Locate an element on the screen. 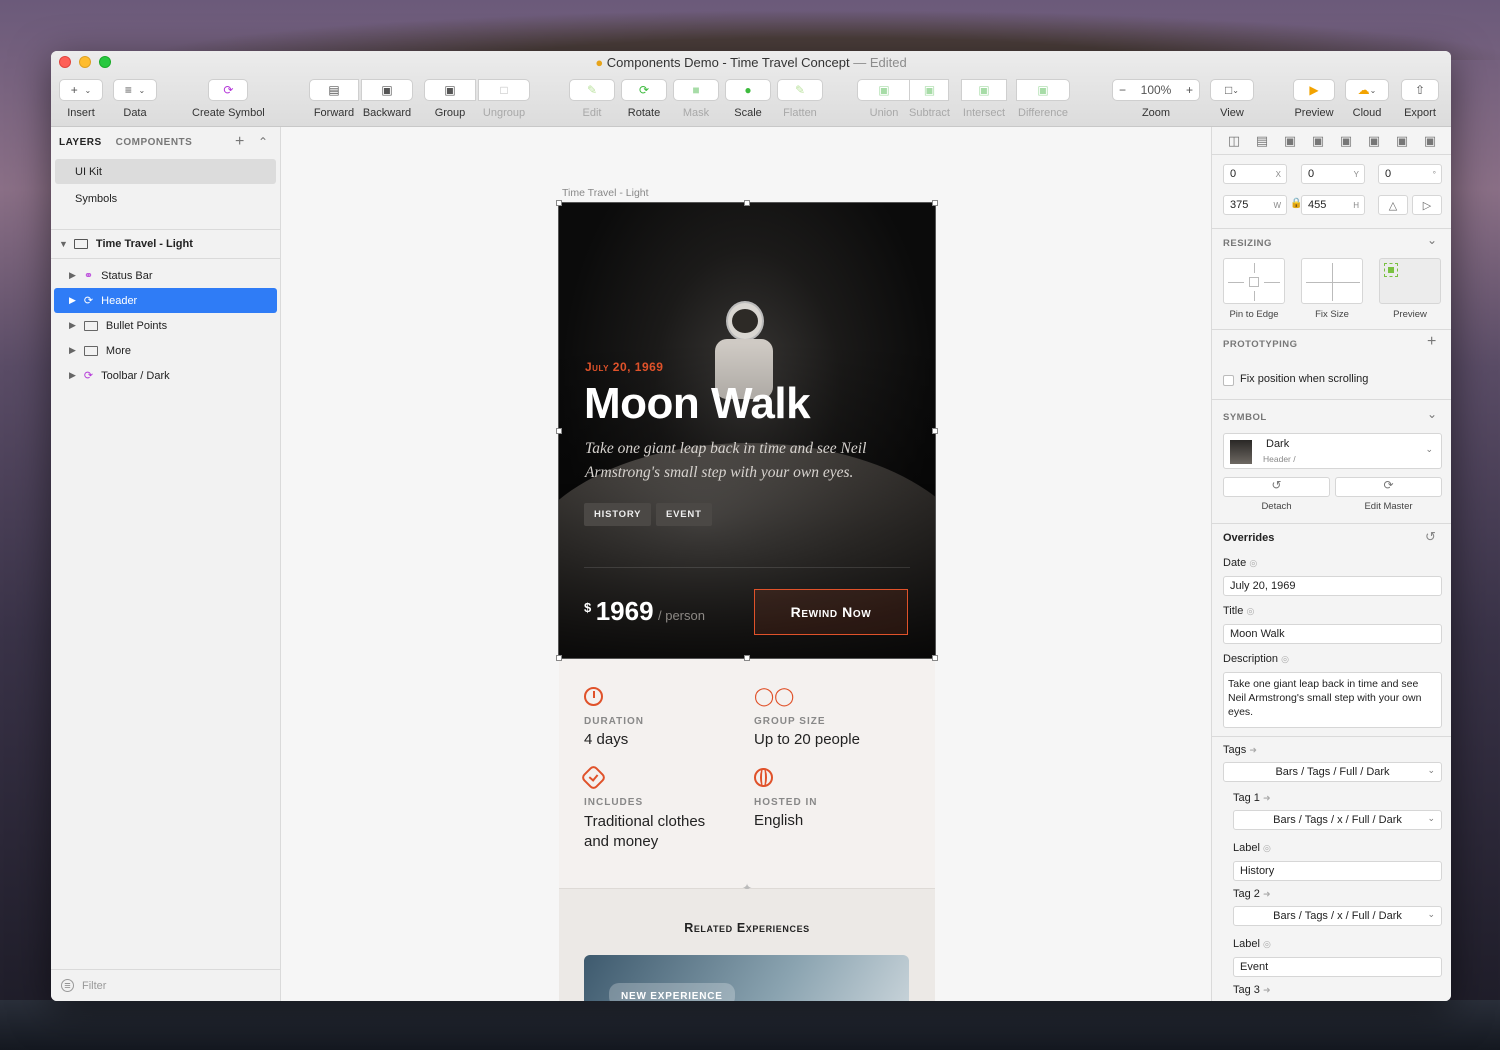 This screenshot has width=1500, height=1050. mask-icon: ■ is located at coordinates (696, 90).